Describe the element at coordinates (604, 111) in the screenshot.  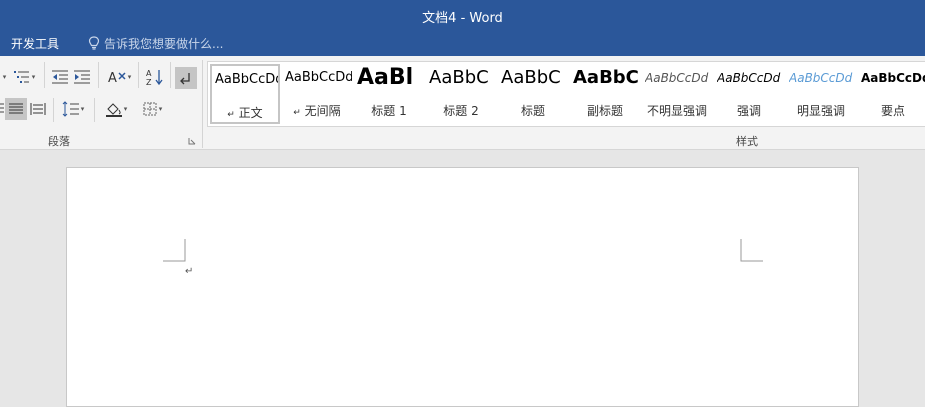
I see `style-name: 副标题` at that location.